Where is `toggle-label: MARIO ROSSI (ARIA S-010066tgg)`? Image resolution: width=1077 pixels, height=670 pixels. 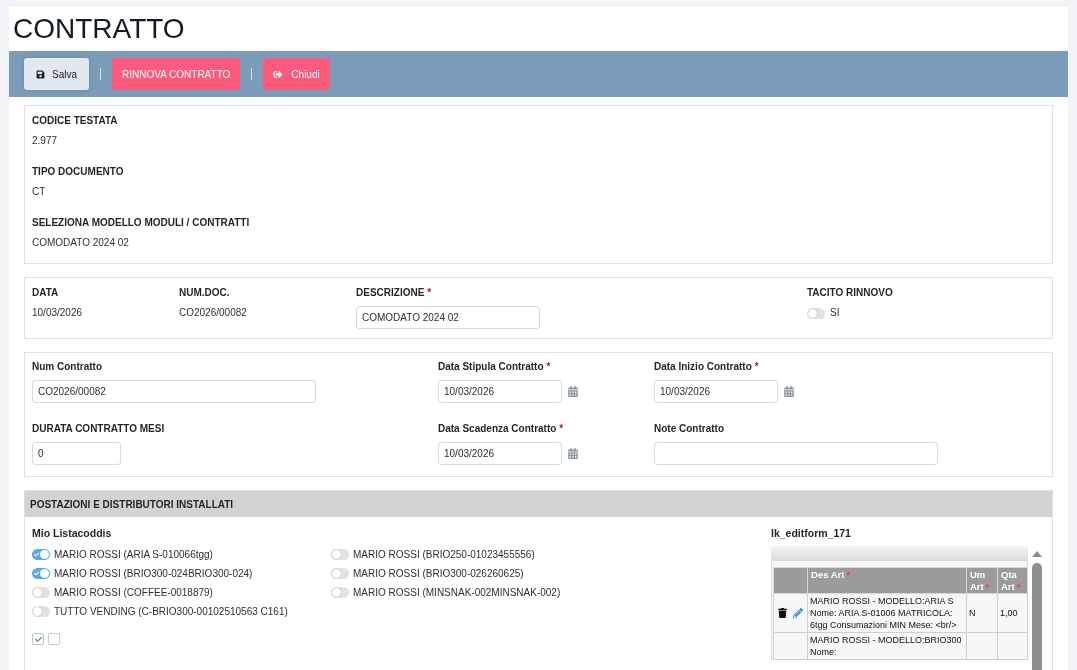 toggle-label: MARIO ROSSI (ARIA S-010066tgg) is located at coordinates (133, 554).